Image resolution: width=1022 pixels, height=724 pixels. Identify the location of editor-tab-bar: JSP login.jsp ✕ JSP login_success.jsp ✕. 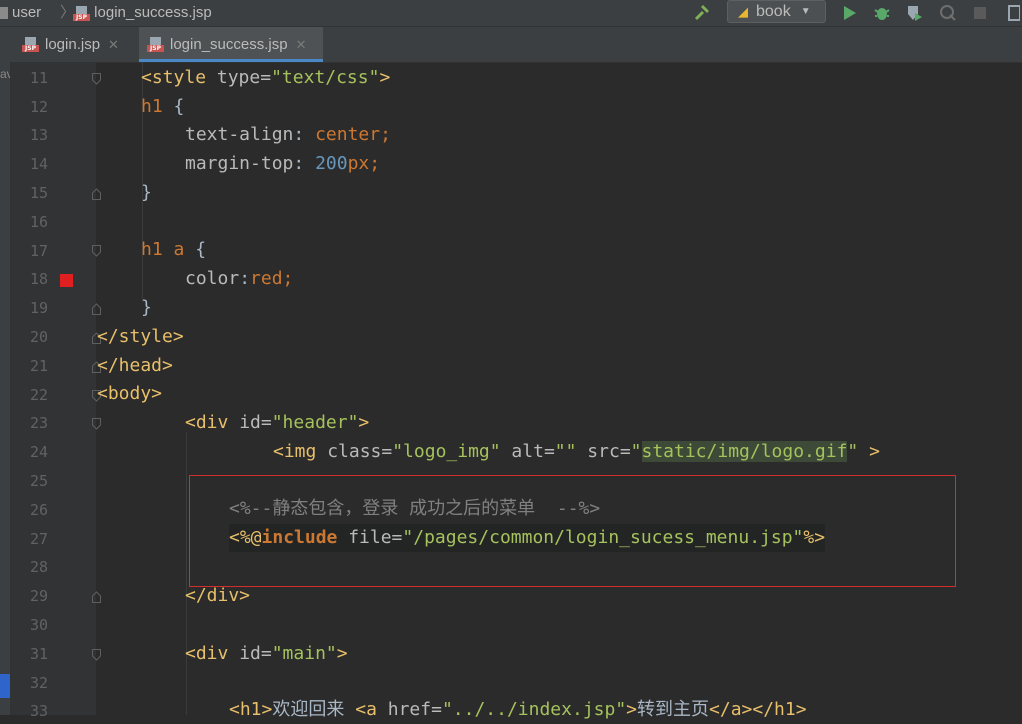
(511, 45).